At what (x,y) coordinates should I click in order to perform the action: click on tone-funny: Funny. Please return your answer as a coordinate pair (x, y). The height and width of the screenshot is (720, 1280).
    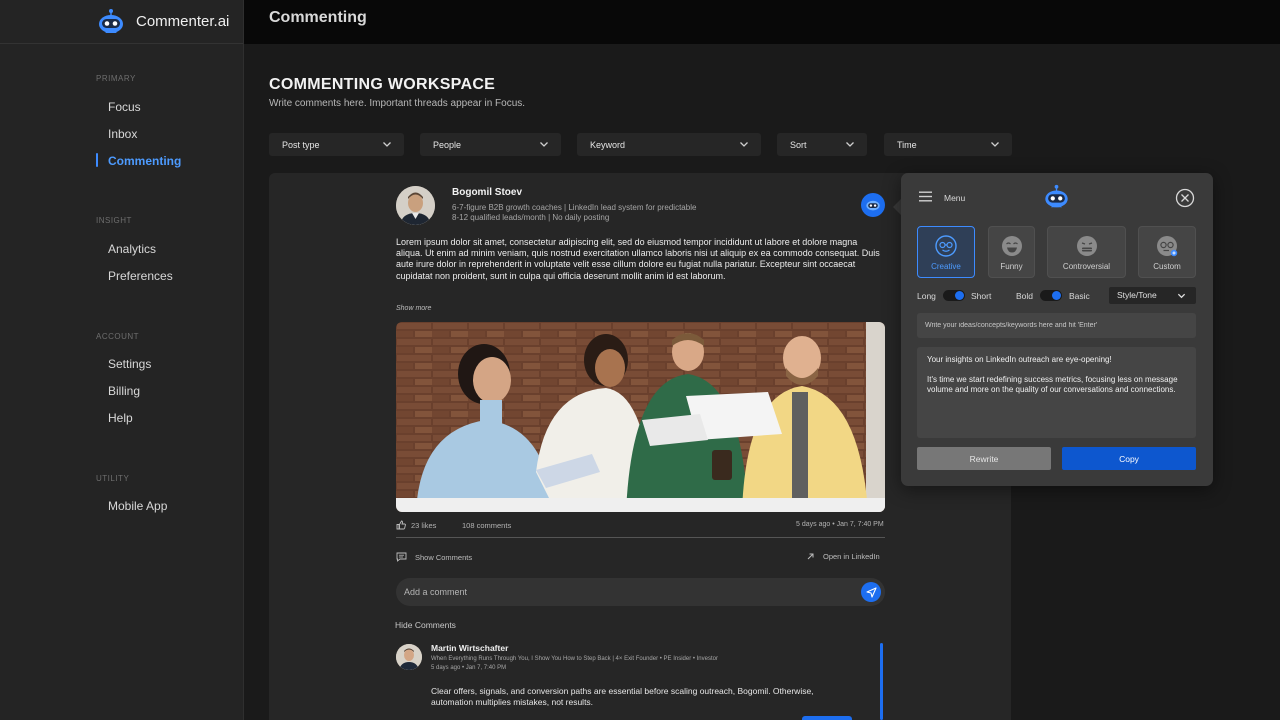
    Looking at the image, I should click on (1011, 252).